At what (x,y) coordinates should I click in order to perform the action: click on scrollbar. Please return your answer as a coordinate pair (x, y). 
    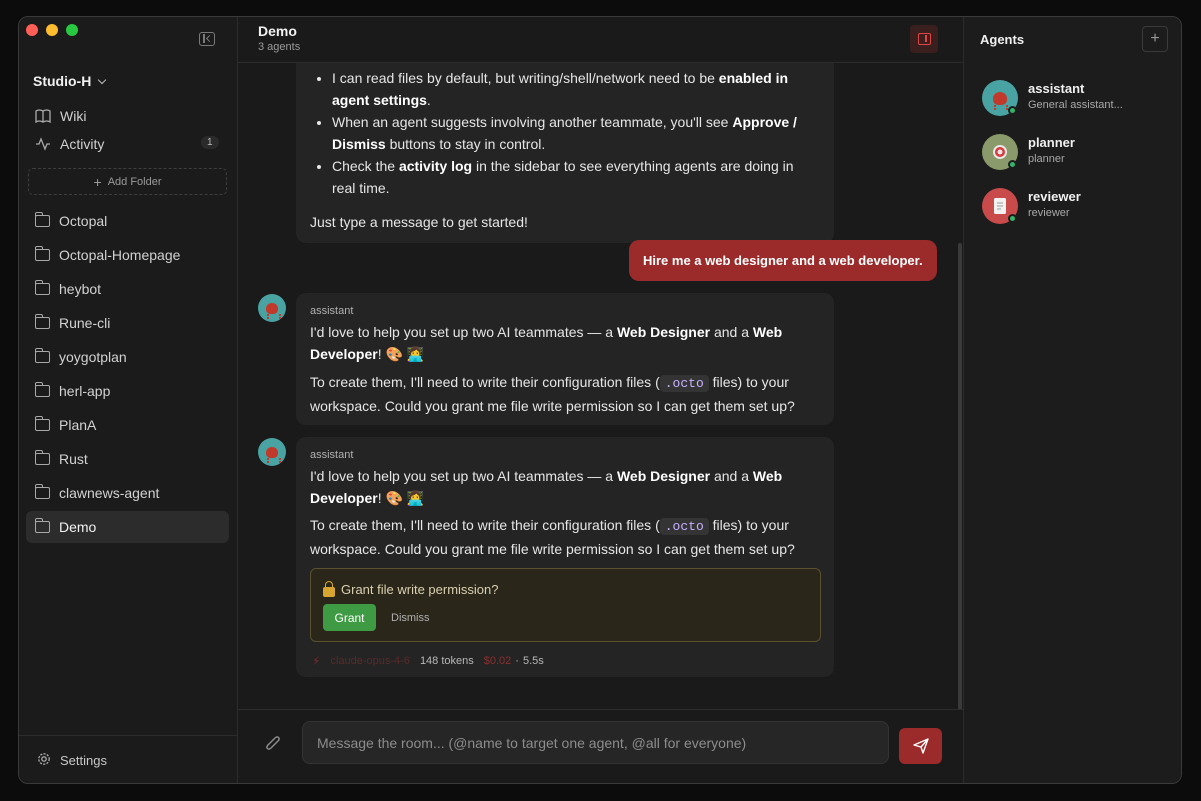
    Looking at the image, I should click on (960, 476).